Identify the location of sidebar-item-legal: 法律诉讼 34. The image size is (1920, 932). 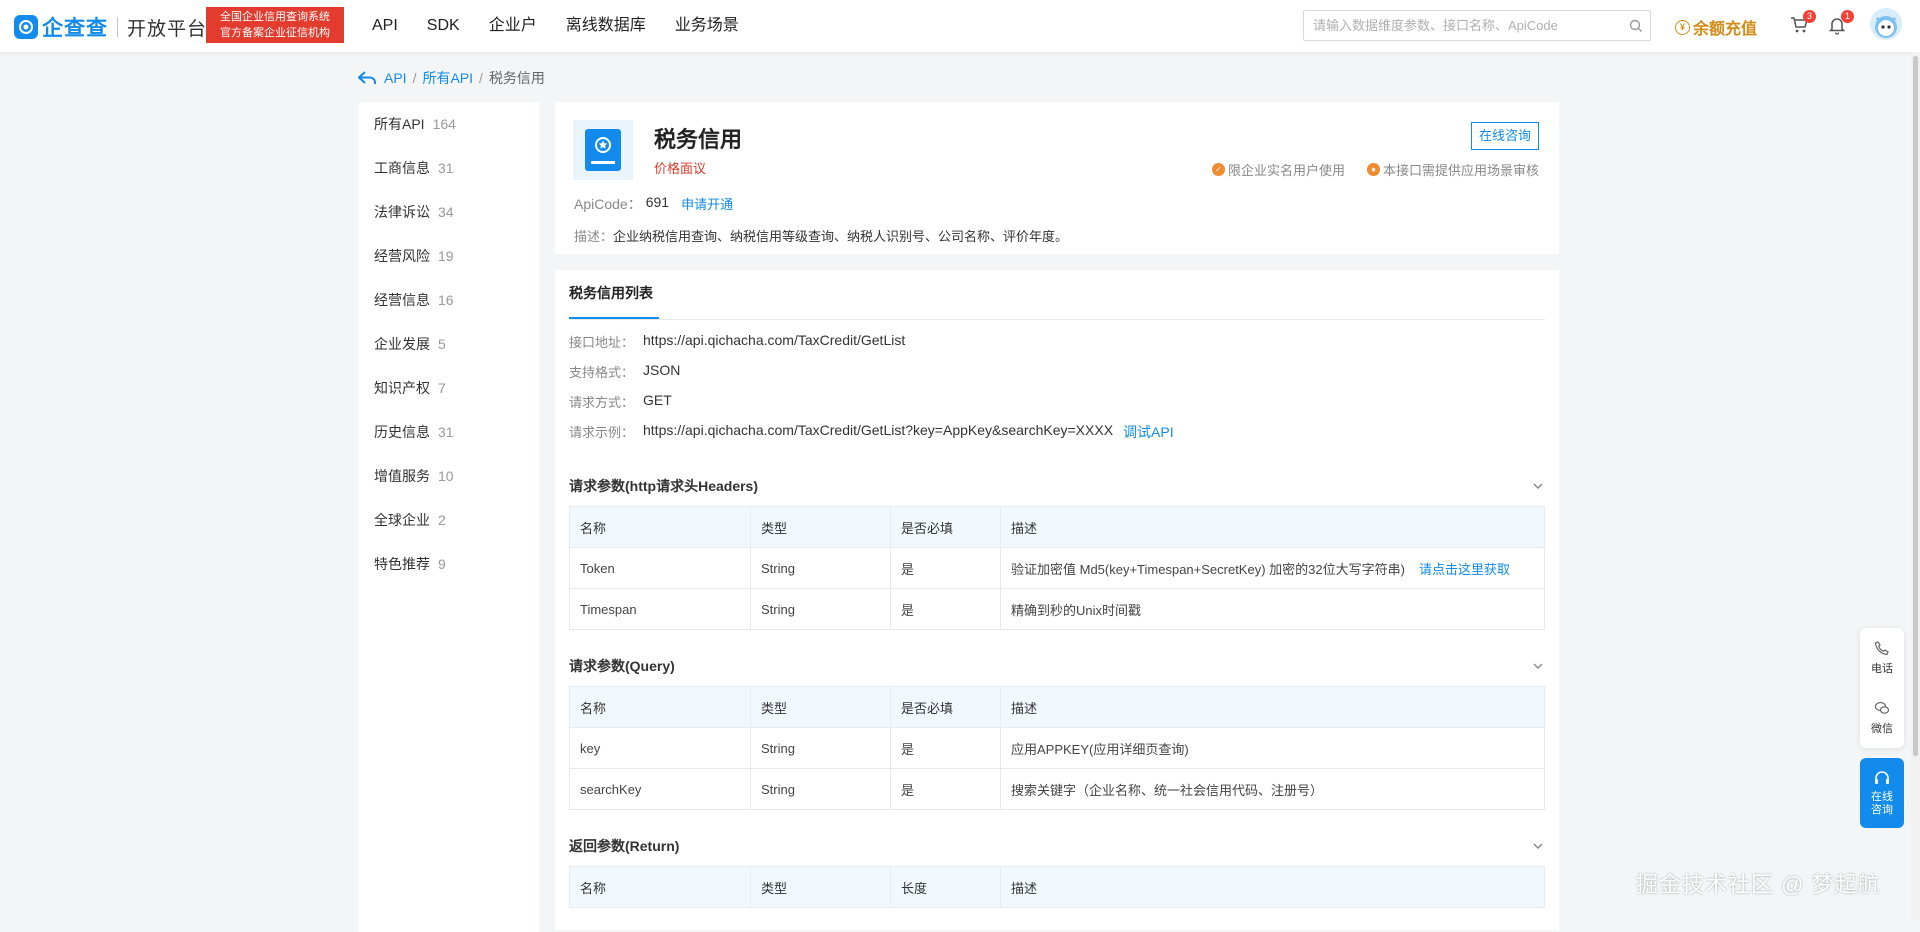
(449, 212).